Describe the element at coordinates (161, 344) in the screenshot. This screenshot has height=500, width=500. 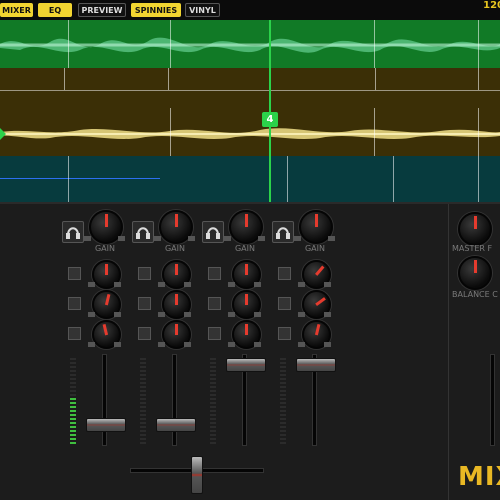
I see `channel-2-eq-3-led-left` at that location.